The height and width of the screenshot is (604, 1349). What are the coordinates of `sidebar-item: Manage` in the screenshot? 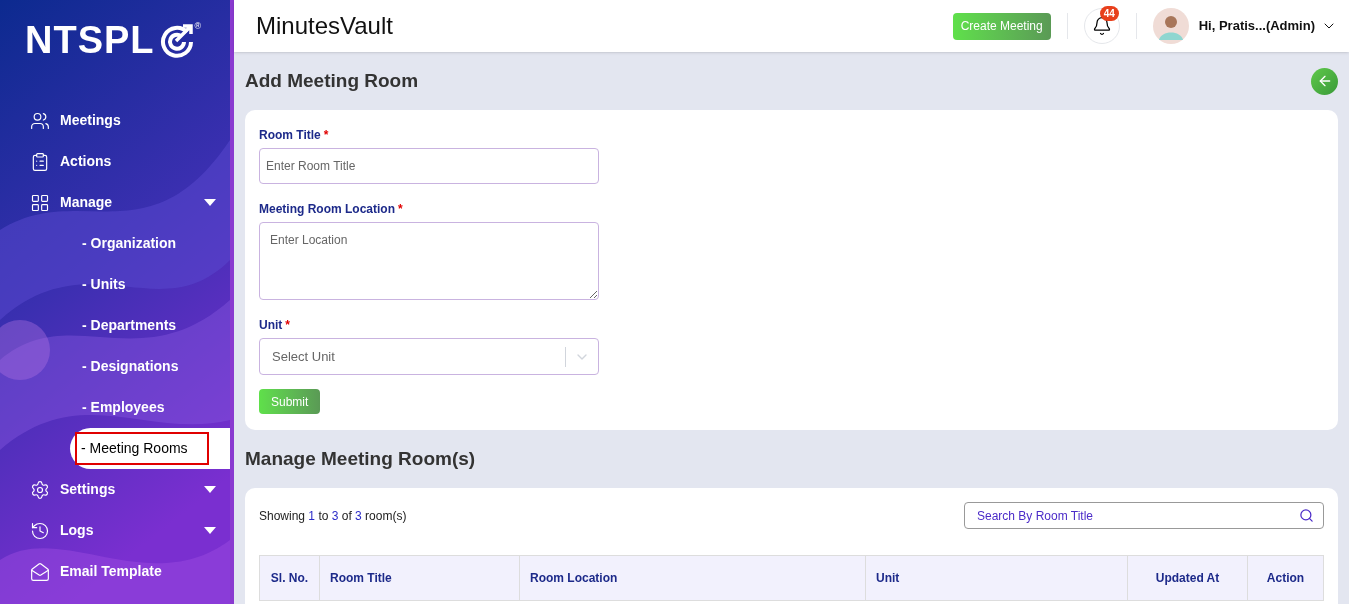 It's located at (115, 202).